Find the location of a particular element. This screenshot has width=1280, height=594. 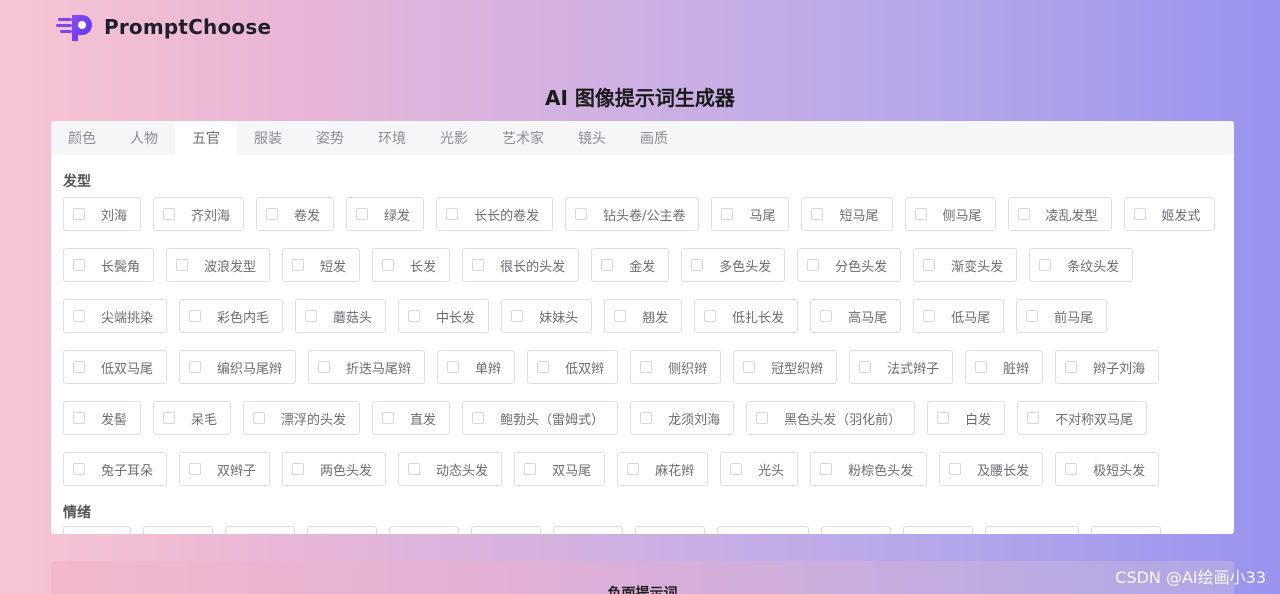

option-checkbox: 脏辫 is located at coordinates (1004, 367).